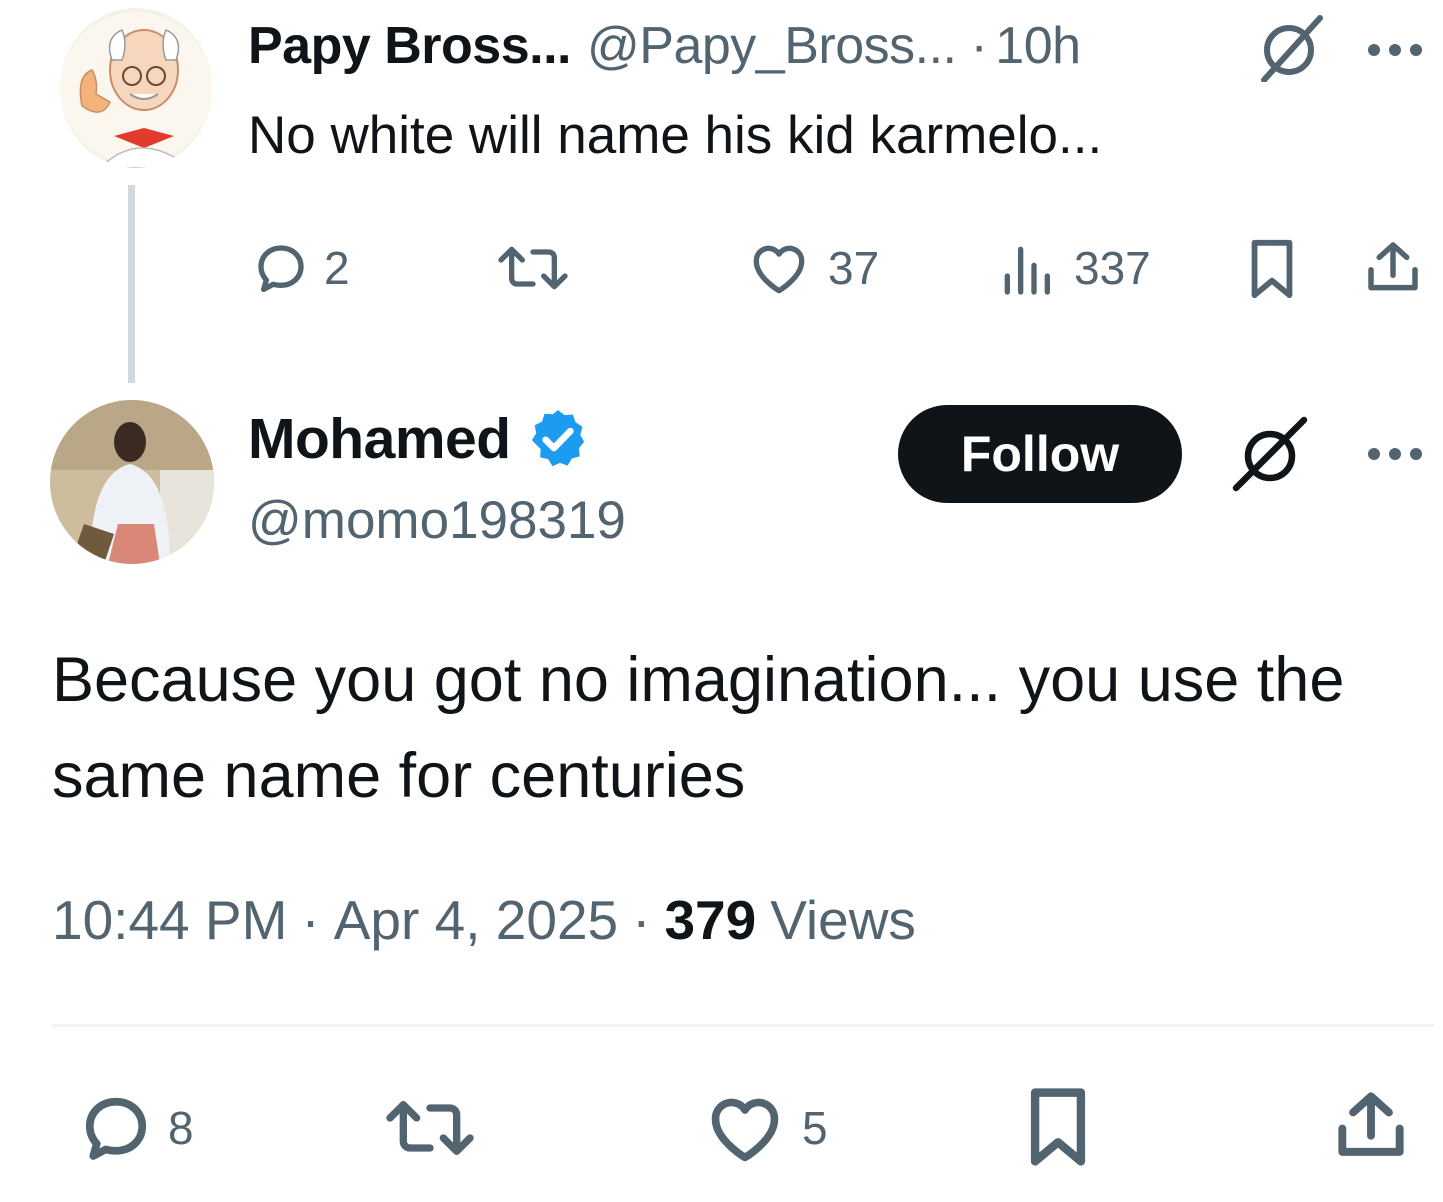  What do you see at coordinates (1038, 46) in the screenshot?
I see `parent-time: 10h` at bounding box center [1038, 46].